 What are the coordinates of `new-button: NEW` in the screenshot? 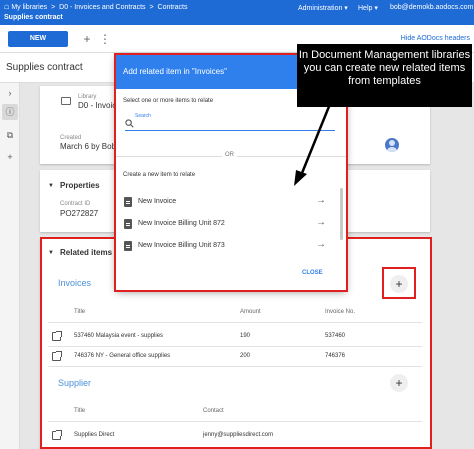 It's located at (38, 39).